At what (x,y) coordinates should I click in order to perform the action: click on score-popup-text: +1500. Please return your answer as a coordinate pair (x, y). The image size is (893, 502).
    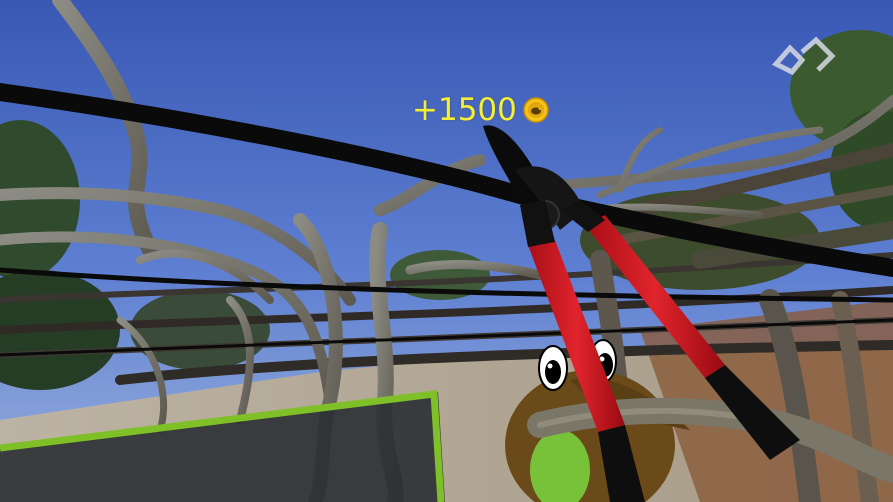
    Looking at the image, I should click on (464, 110).